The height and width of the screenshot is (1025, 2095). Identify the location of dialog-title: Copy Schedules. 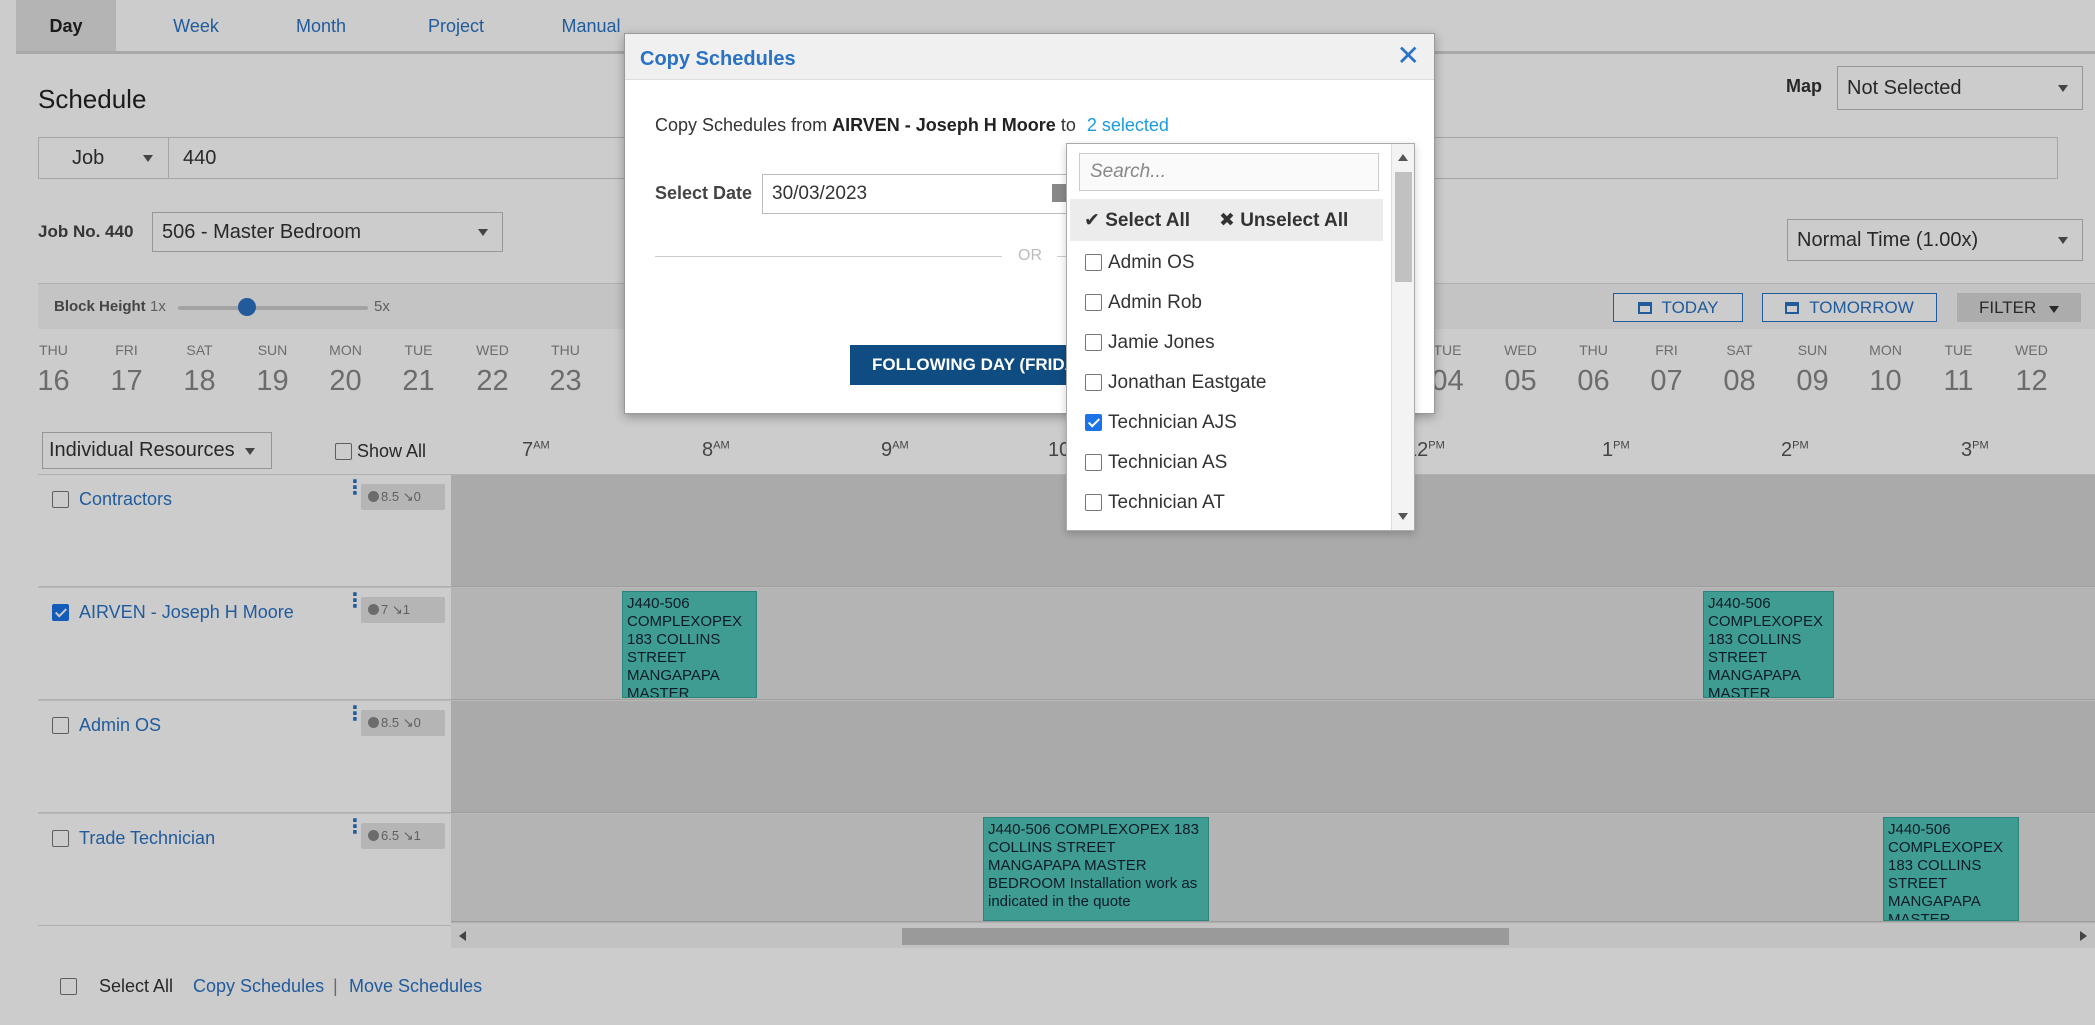
(718, 59).